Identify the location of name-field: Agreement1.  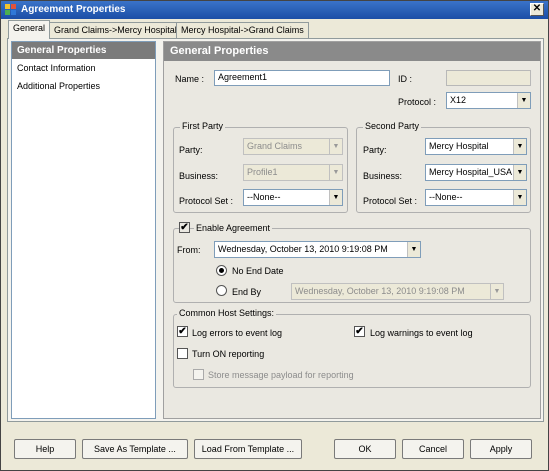
(302, 78).